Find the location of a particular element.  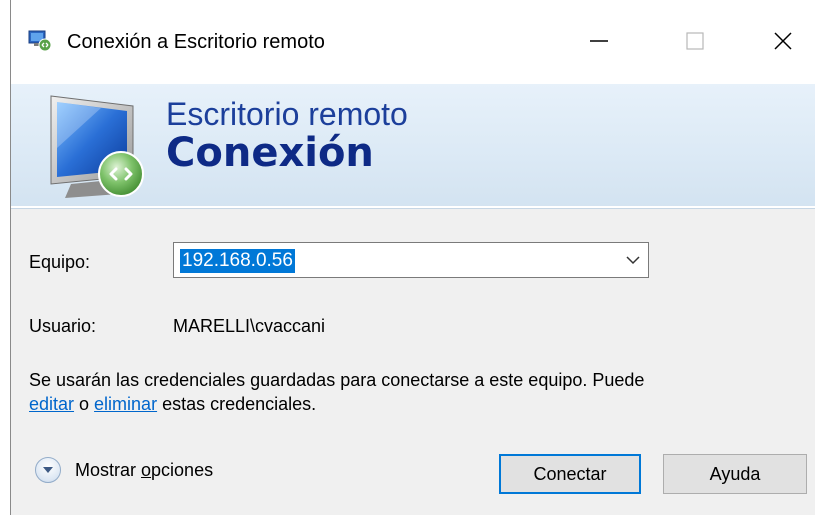

computer-input: 192.168.0.56 is located at coordinates (237, 261).